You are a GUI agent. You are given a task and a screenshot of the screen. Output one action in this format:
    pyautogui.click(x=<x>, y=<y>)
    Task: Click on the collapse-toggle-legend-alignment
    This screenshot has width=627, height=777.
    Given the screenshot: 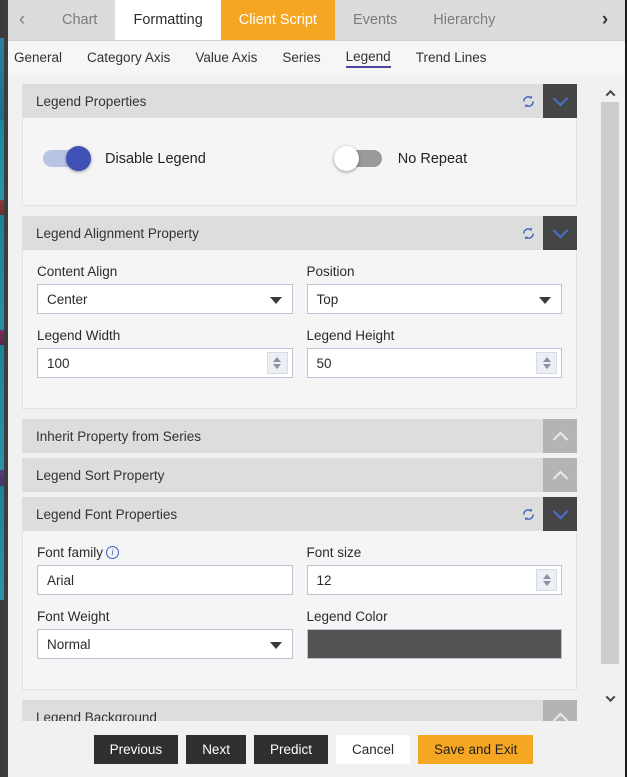 What is the action you would take?
    pyautogui.click(x=560, y=233)
    